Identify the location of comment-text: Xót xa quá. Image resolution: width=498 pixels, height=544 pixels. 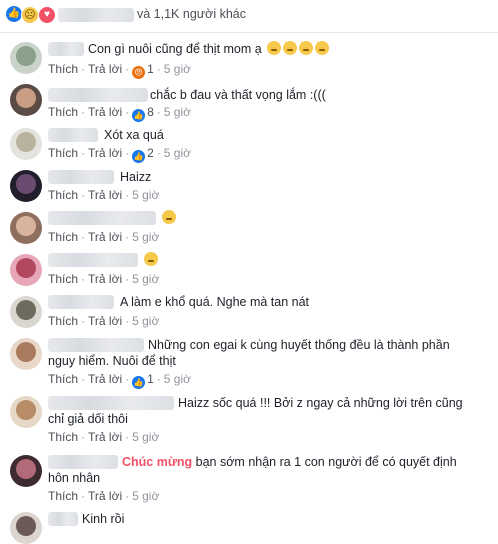
(134, 135).